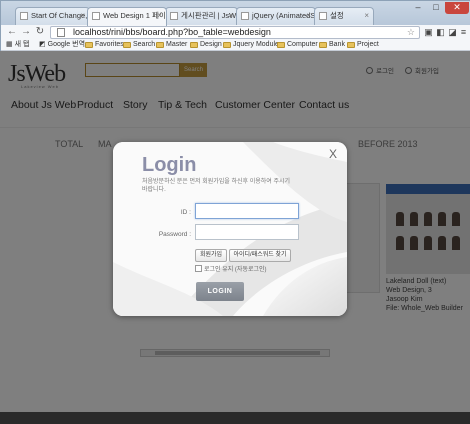  I want to click on minimize-button: –, so click(418, 8).